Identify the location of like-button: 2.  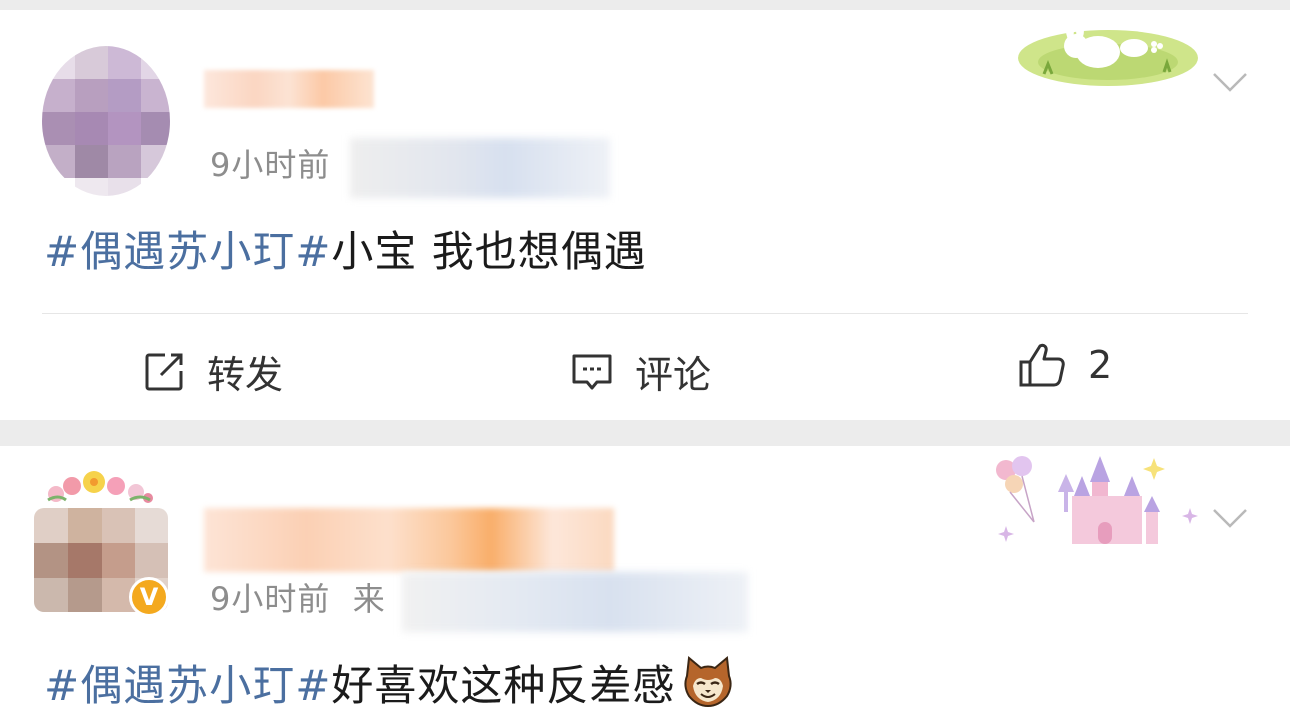
(1065, 365).